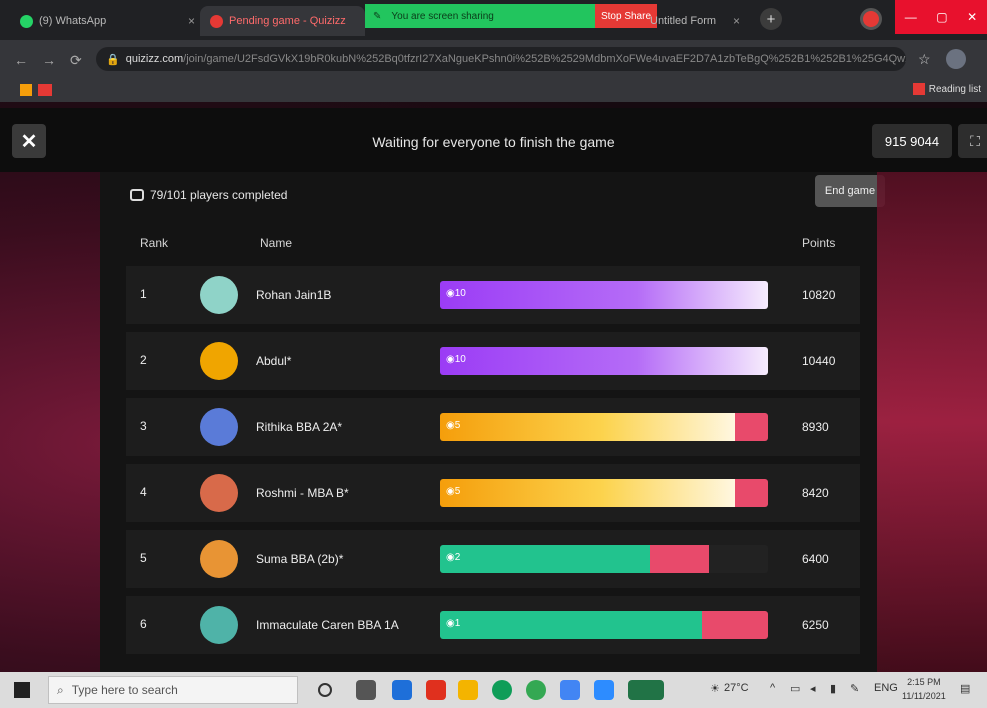  Describe the element at coordinates (946, 89) in the screenshot. I see `reading-list-button: Reading list` at that location.